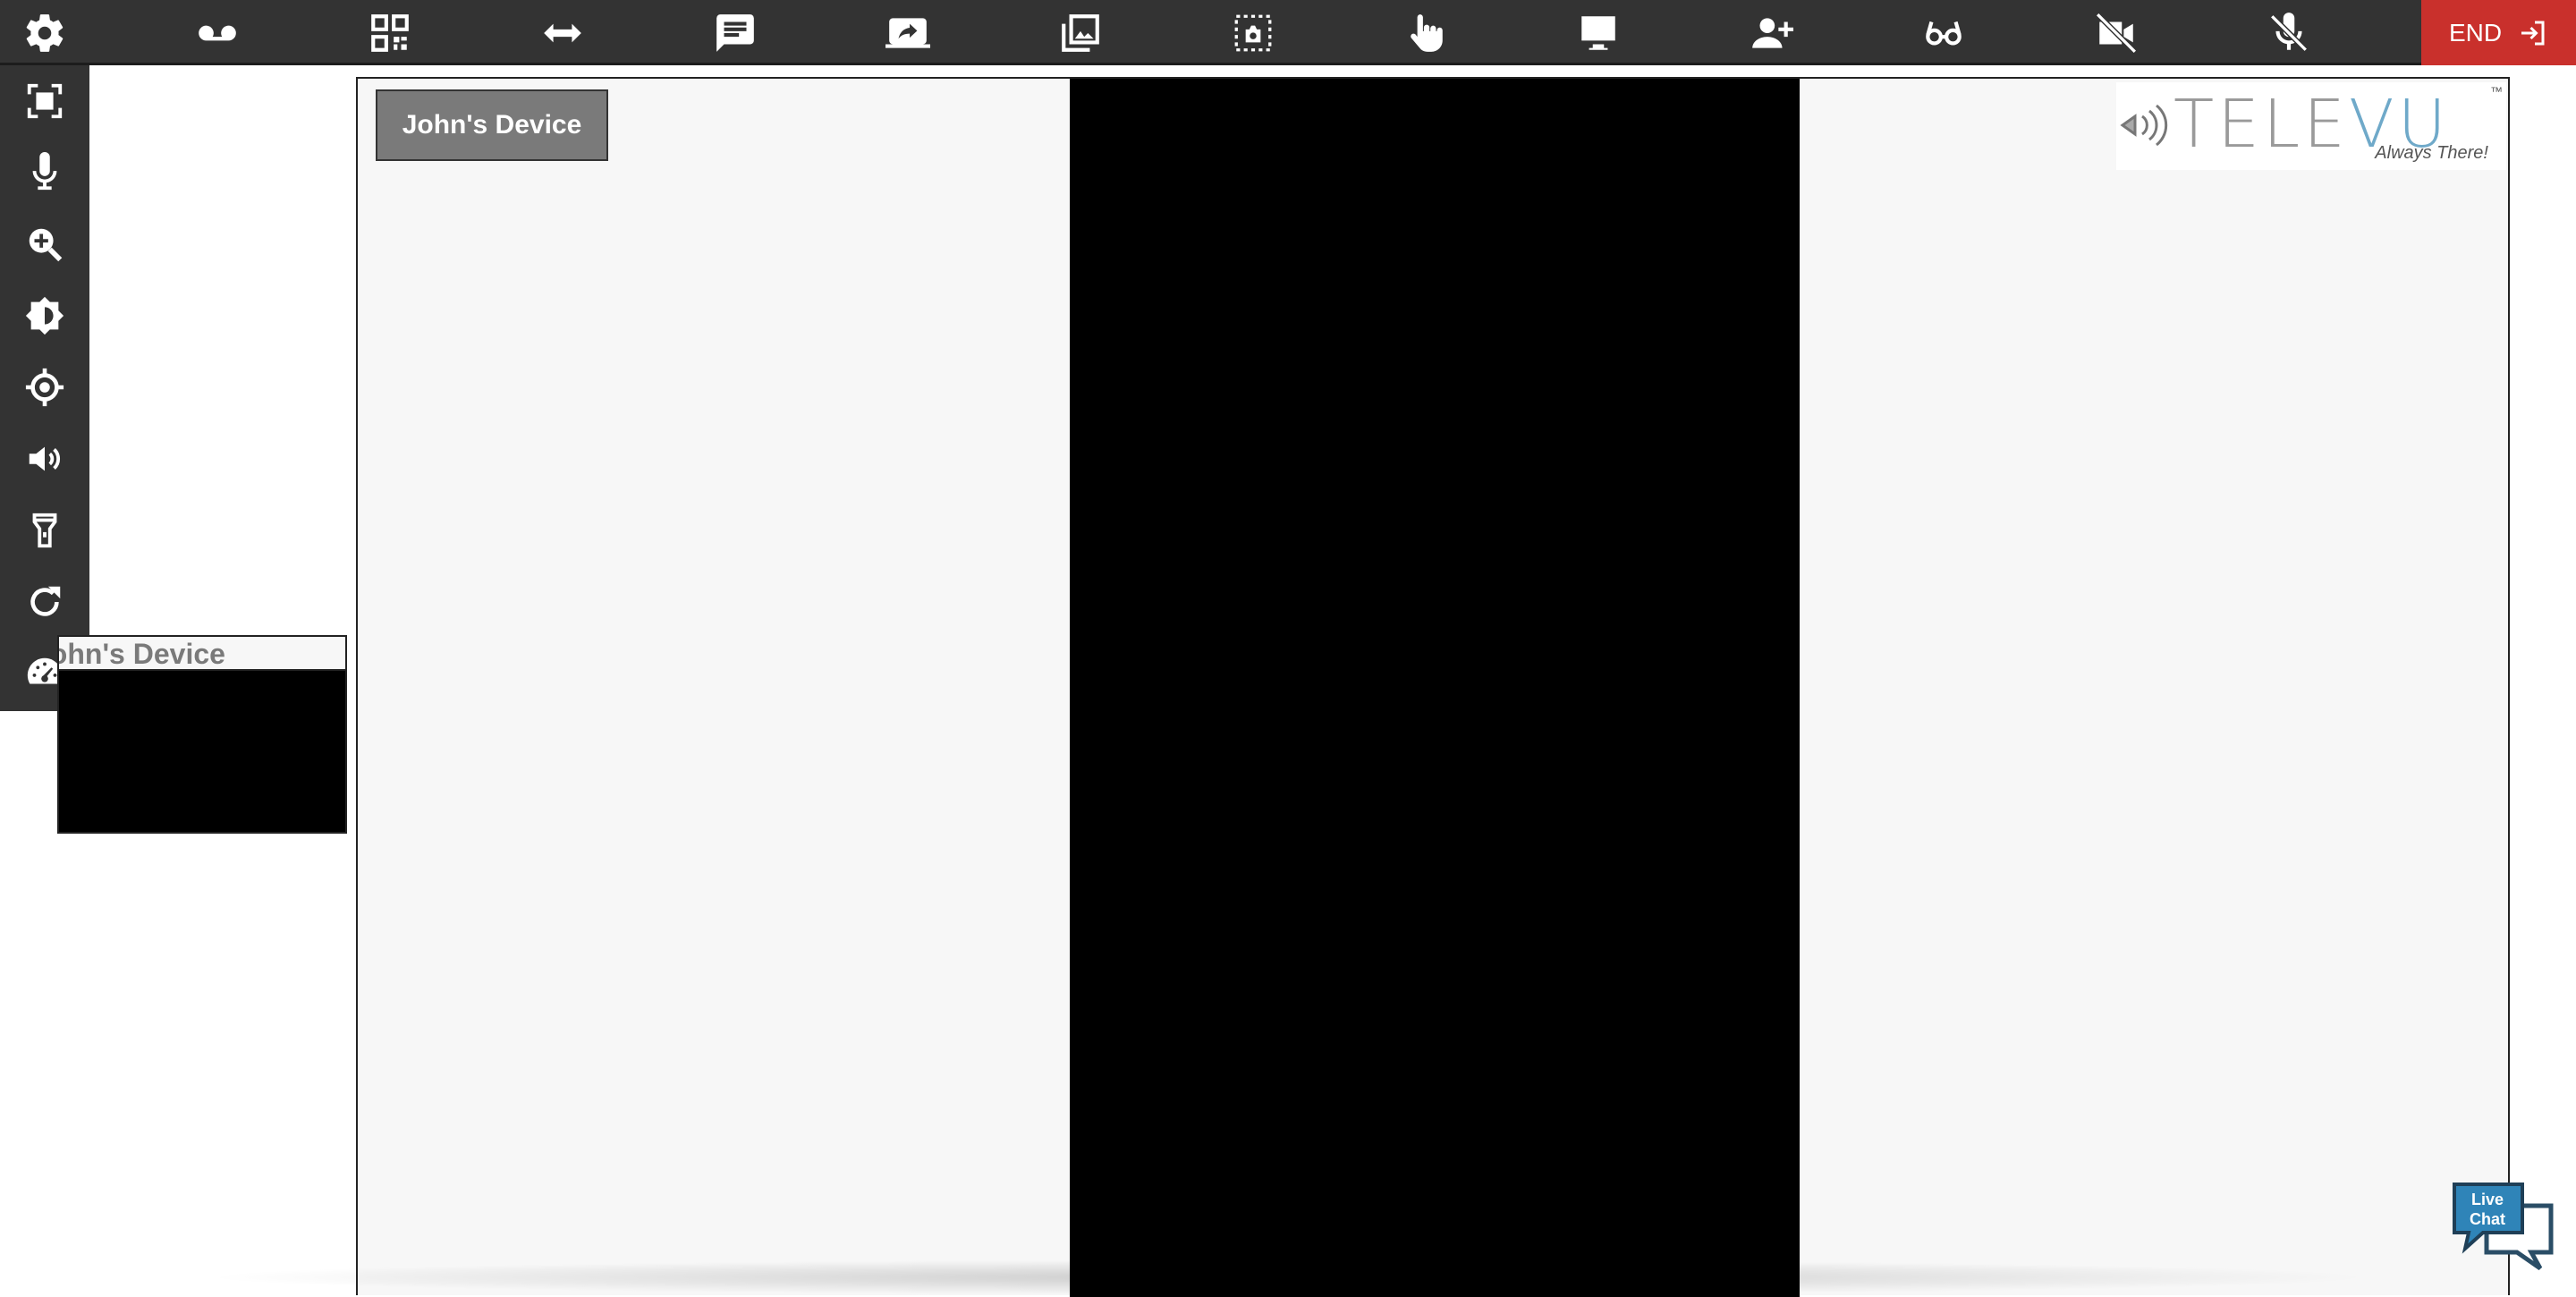 The height and width of the screenshot is (1297, 2576). I want to click on end-call-label: END, so click(2475, 32).